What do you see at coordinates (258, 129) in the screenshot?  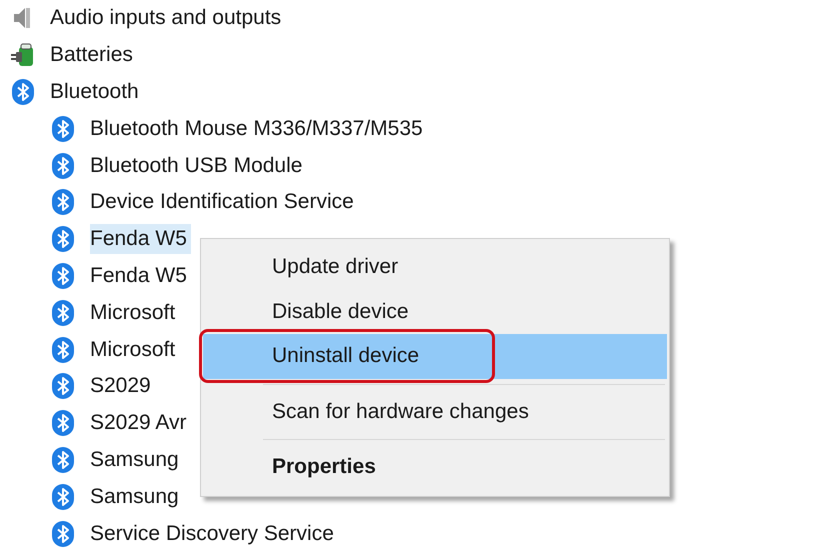 I see `tree-item: Bluetooth Mouse M336/M337/M535` at bounding box center [258, 129].